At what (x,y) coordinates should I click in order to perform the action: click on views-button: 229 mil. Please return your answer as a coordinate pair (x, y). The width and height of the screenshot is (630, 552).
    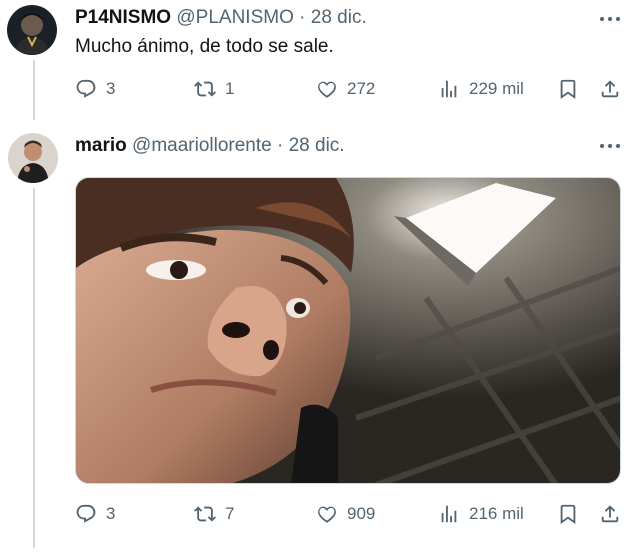
    Looking at the image, I should click on (481, 89).